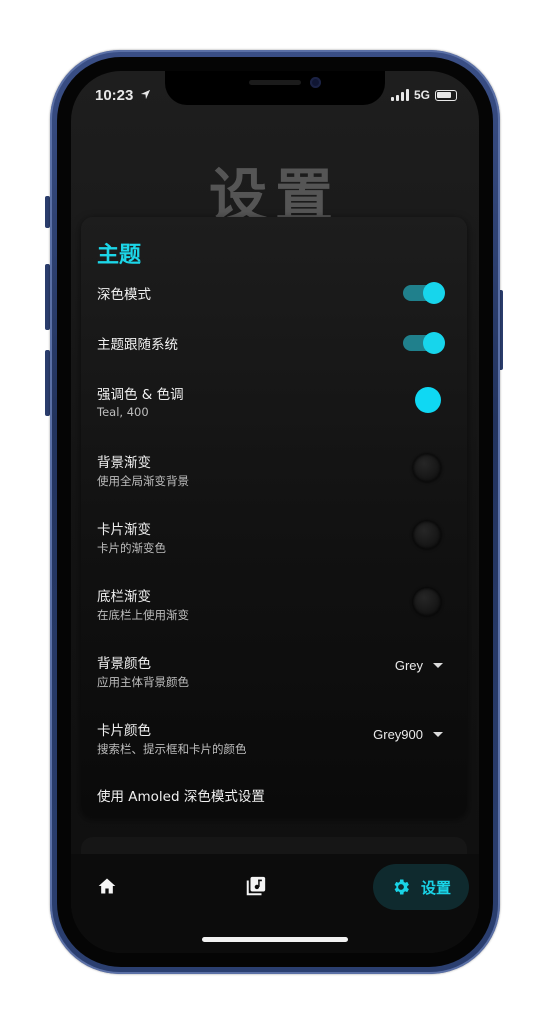  I want to click on nav-library, so click(256, 888).